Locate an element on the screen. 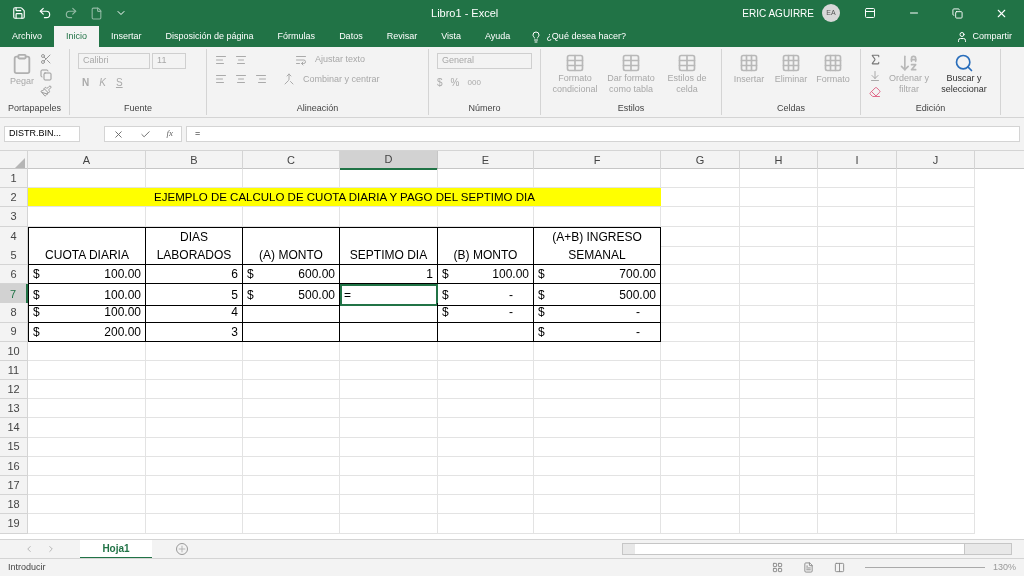  cancel-icon is located at coordinates (118, 134).